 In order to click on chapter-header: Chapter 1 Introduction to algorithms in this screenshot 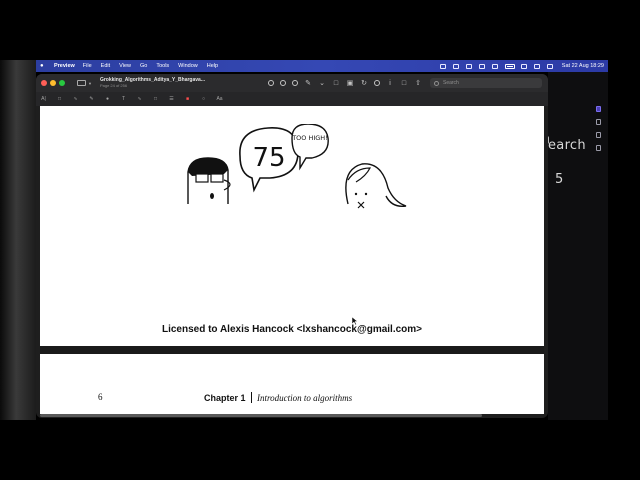, I will do `click(278, 397)`.